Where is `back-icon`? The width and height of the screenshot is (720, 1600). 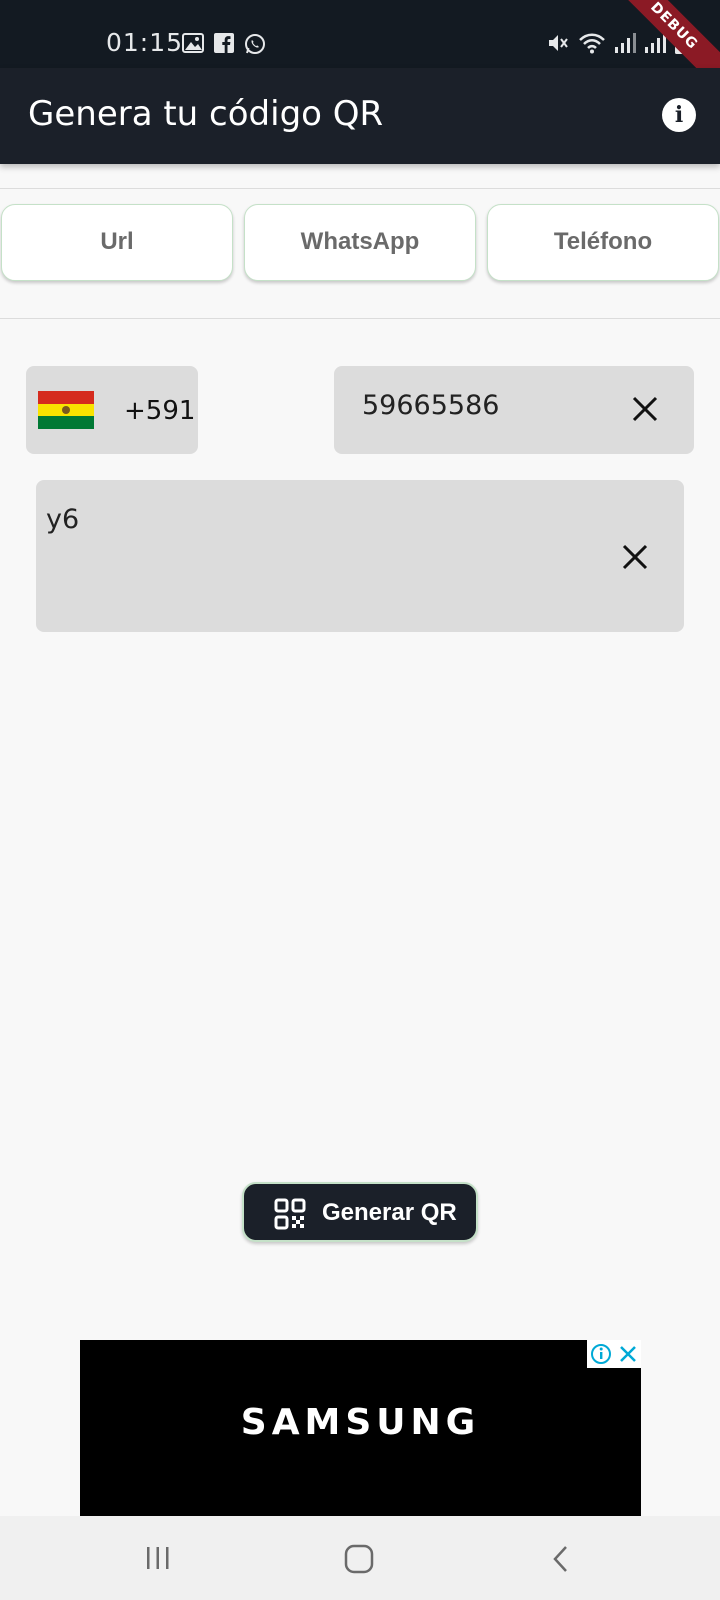 back-icon is located at coordinates (561, 1559).